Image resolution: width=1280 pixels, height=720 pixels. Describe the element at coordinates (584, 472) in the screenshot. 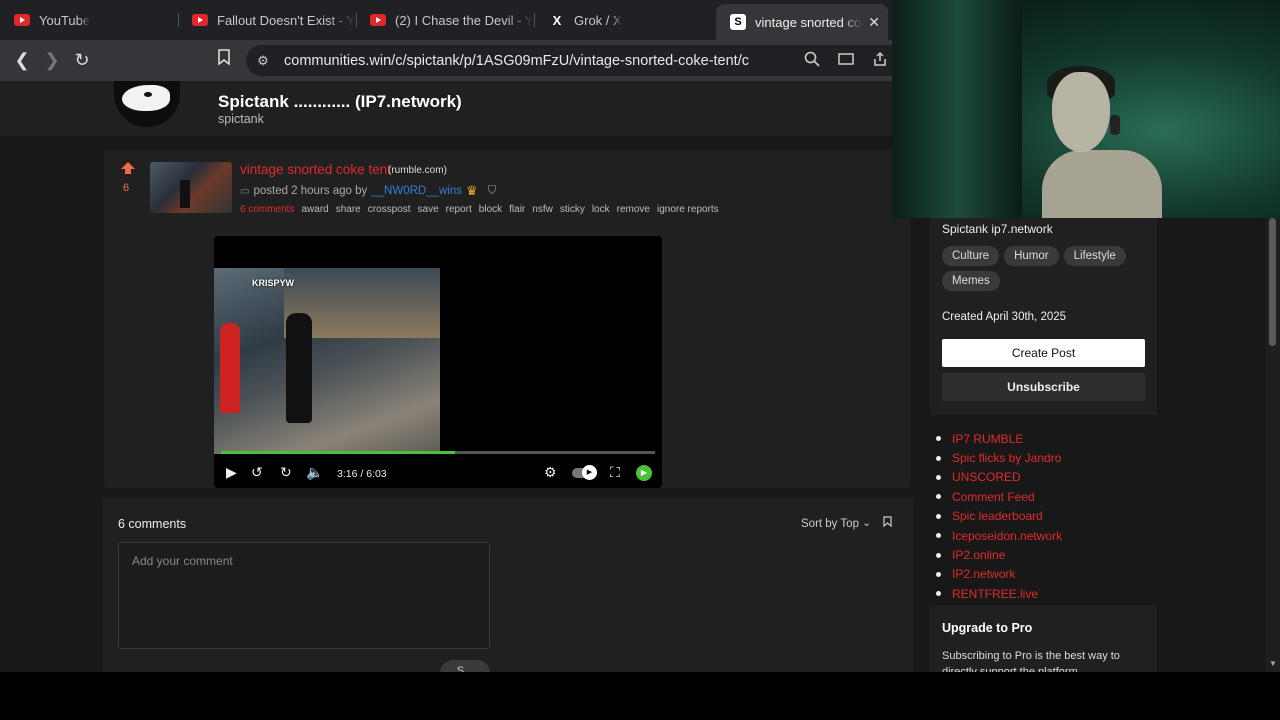

I see `autoplay-toggle` at that location.